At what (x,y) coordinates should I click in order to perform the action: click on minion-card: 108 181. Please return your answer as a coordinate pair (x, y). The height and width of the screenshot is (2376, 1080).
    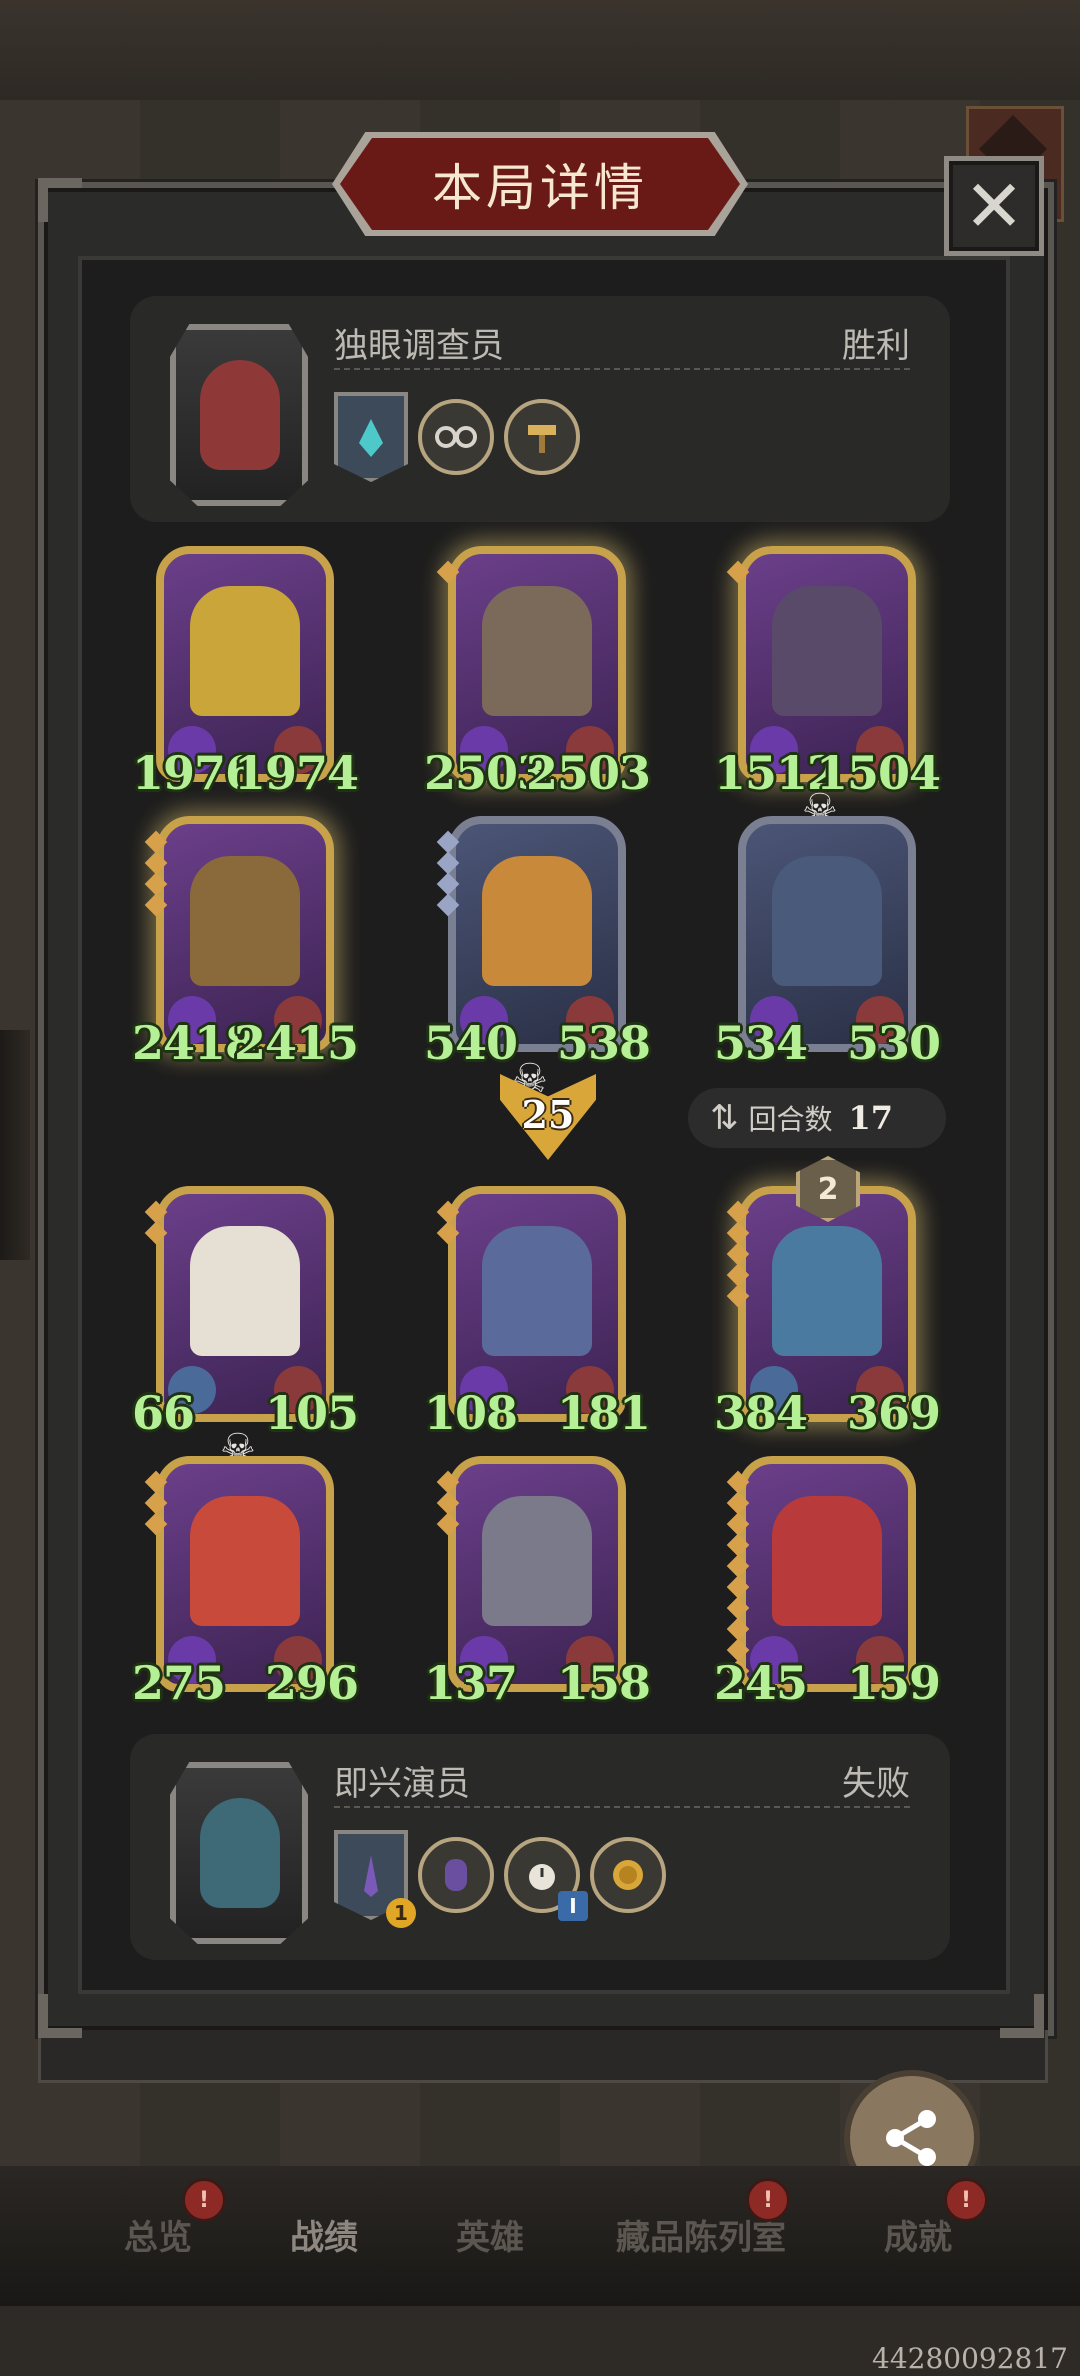
    Looking at the image, I should click on (537, 1313).